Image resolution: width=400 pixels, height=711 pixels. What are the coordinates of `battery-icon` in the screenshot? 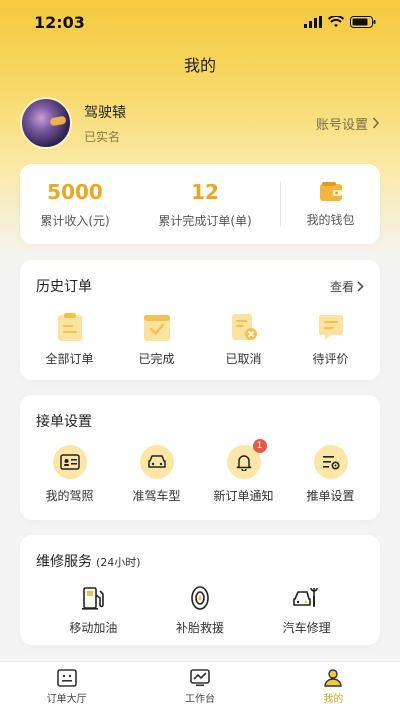 It's located at (363, 22).